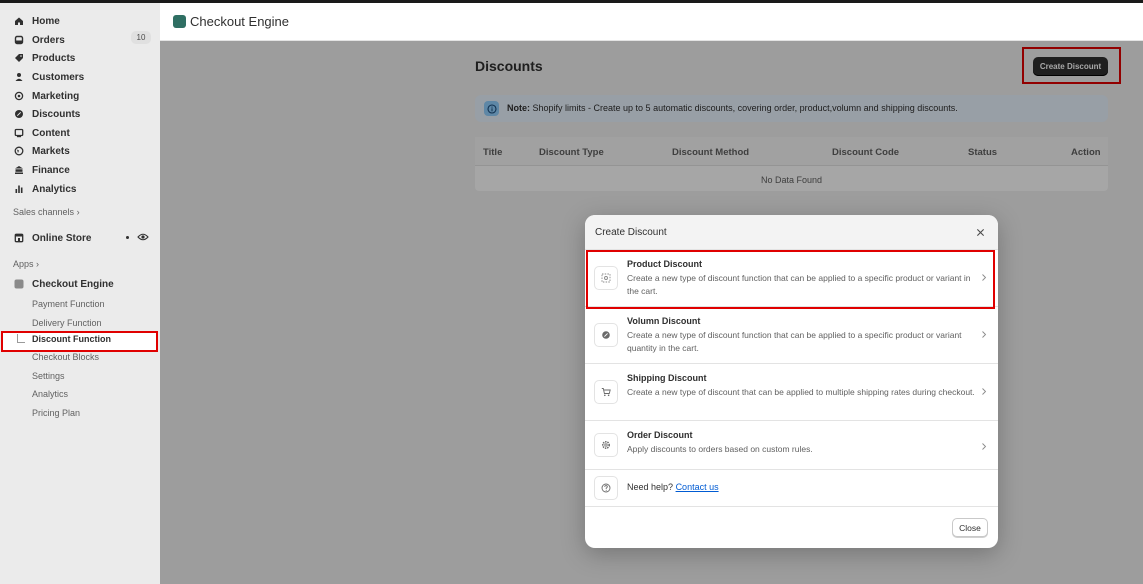 This screenshot has height=584, width=1143. I want to click on status-dot, so click(127, 237).